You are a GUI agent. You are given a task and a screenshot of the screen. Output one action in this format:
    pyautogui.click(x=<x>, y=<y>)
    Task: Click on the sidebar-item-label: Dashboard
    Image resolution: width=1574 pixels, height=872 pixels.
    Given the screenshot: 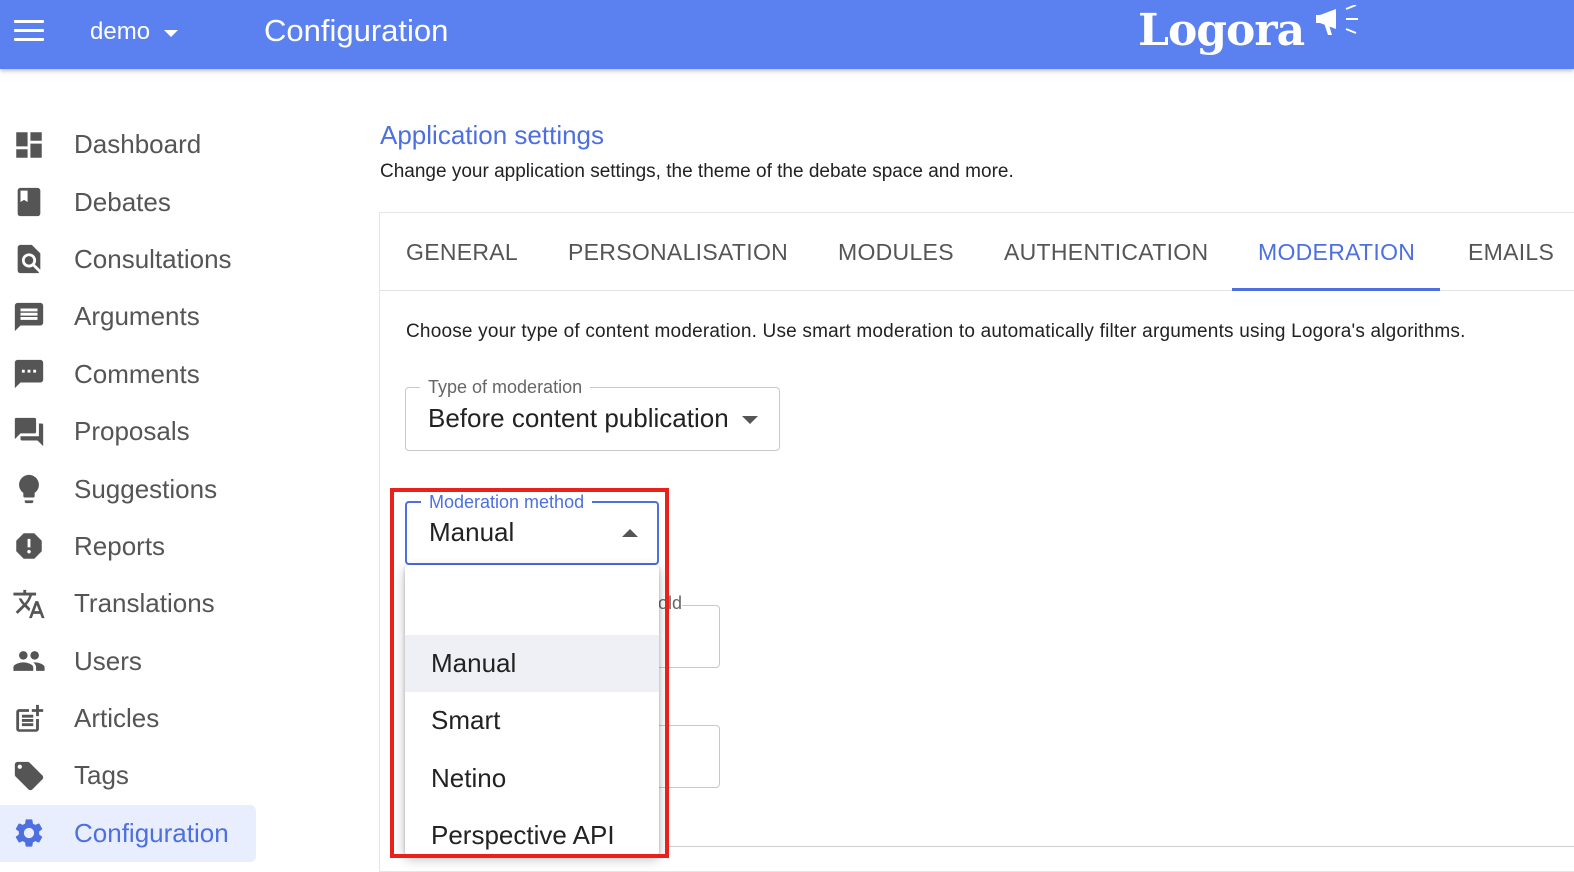 What is the action you would take?
    pyautogui.click(x=138, y=144)
    